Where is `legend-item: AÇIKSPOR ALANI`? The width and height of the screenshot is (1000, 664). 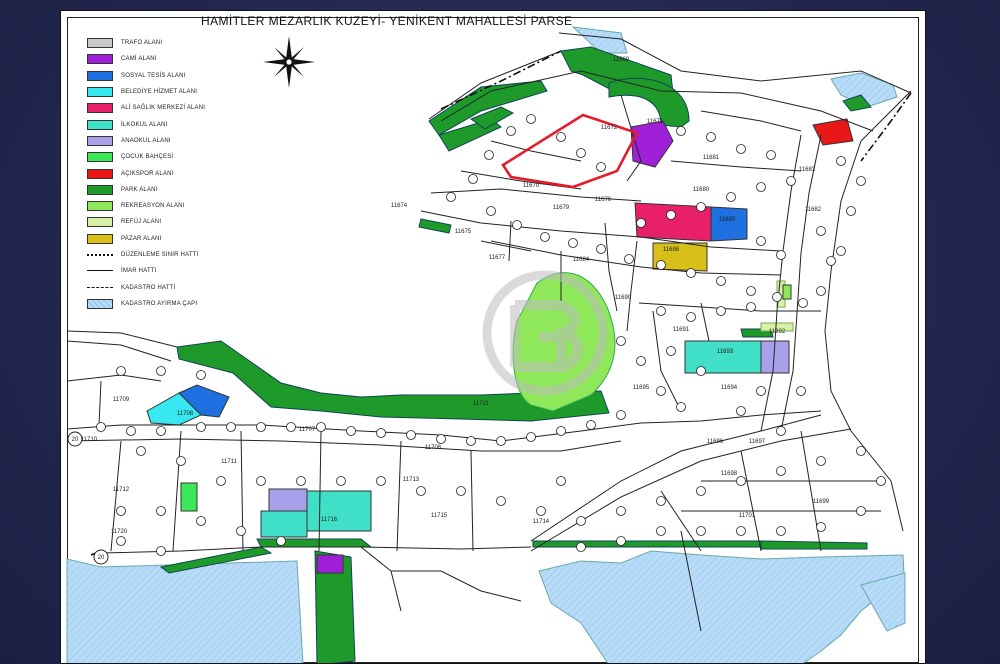 legend-item: AÇIKSPOR ALANI is located at coordinates (172, 173).